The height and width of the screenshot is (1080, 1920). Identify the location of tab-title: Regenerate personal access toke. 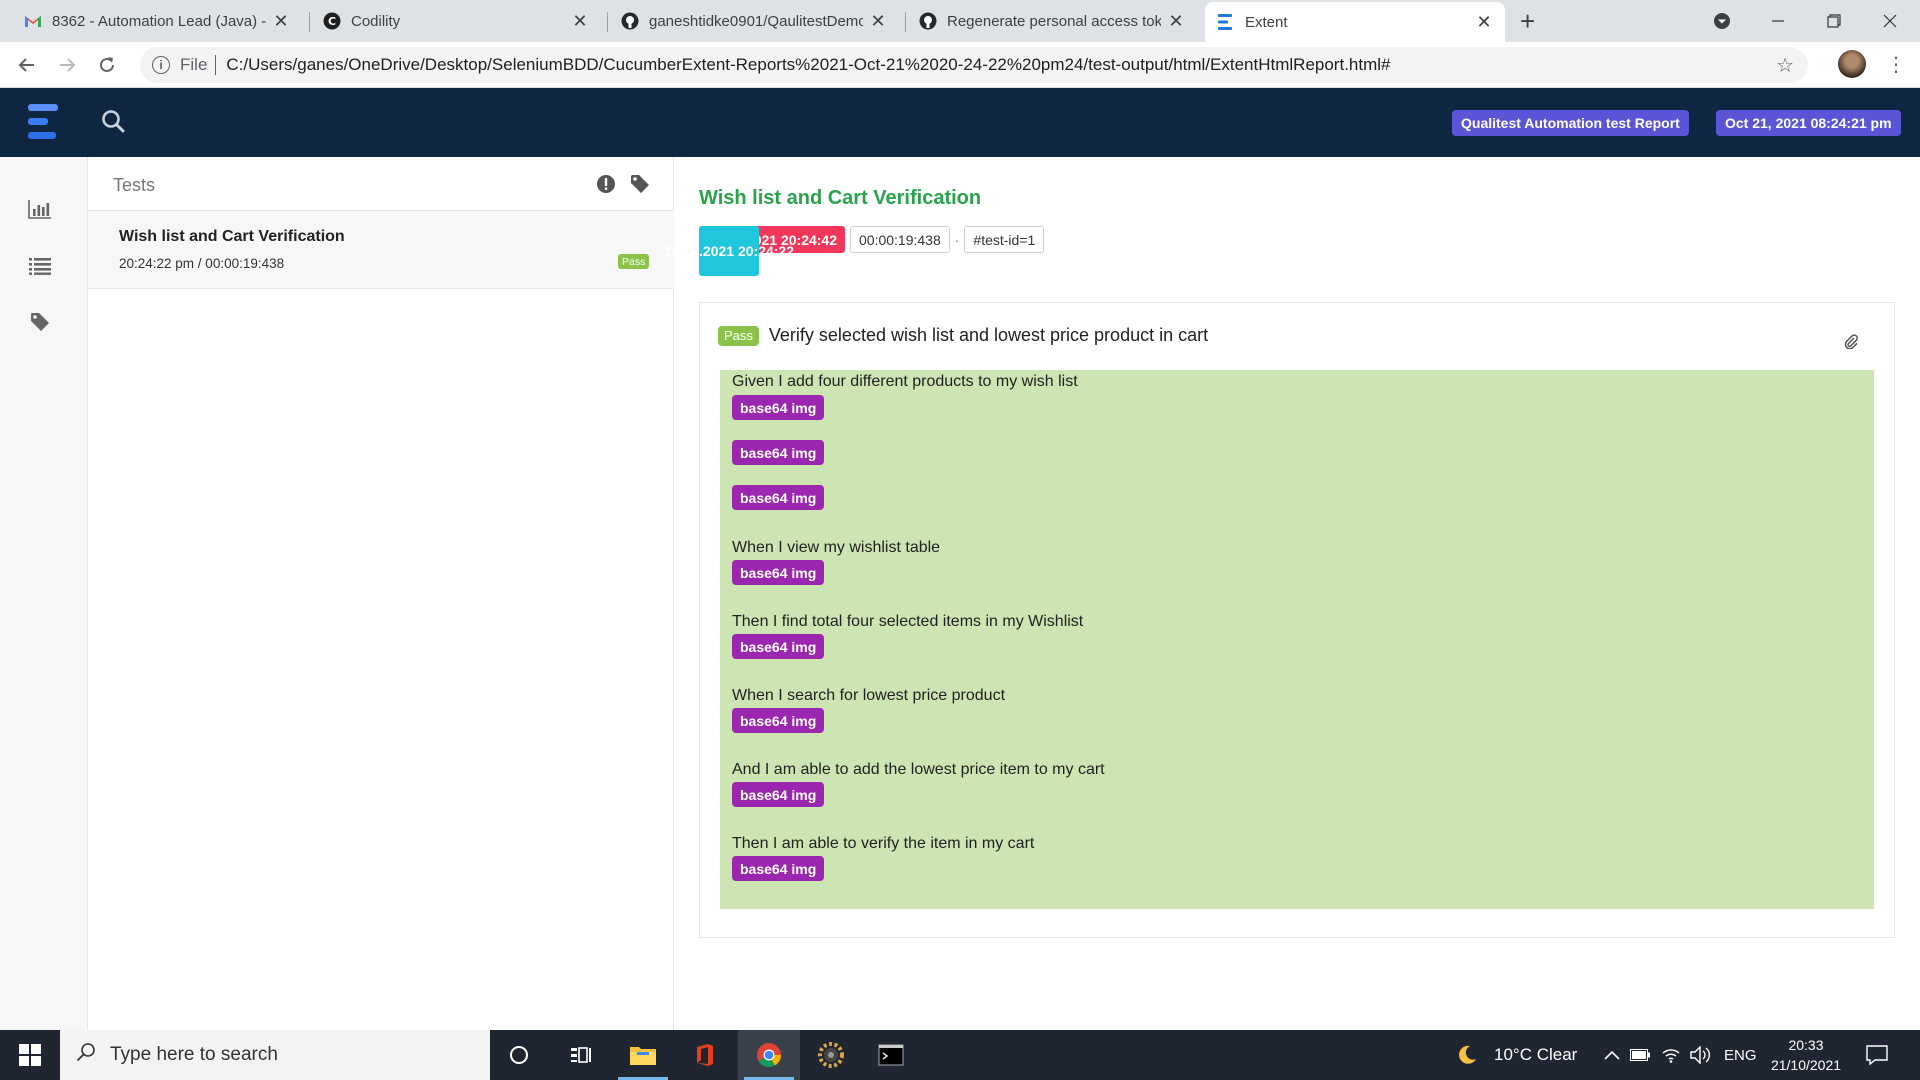
(1054, 21).